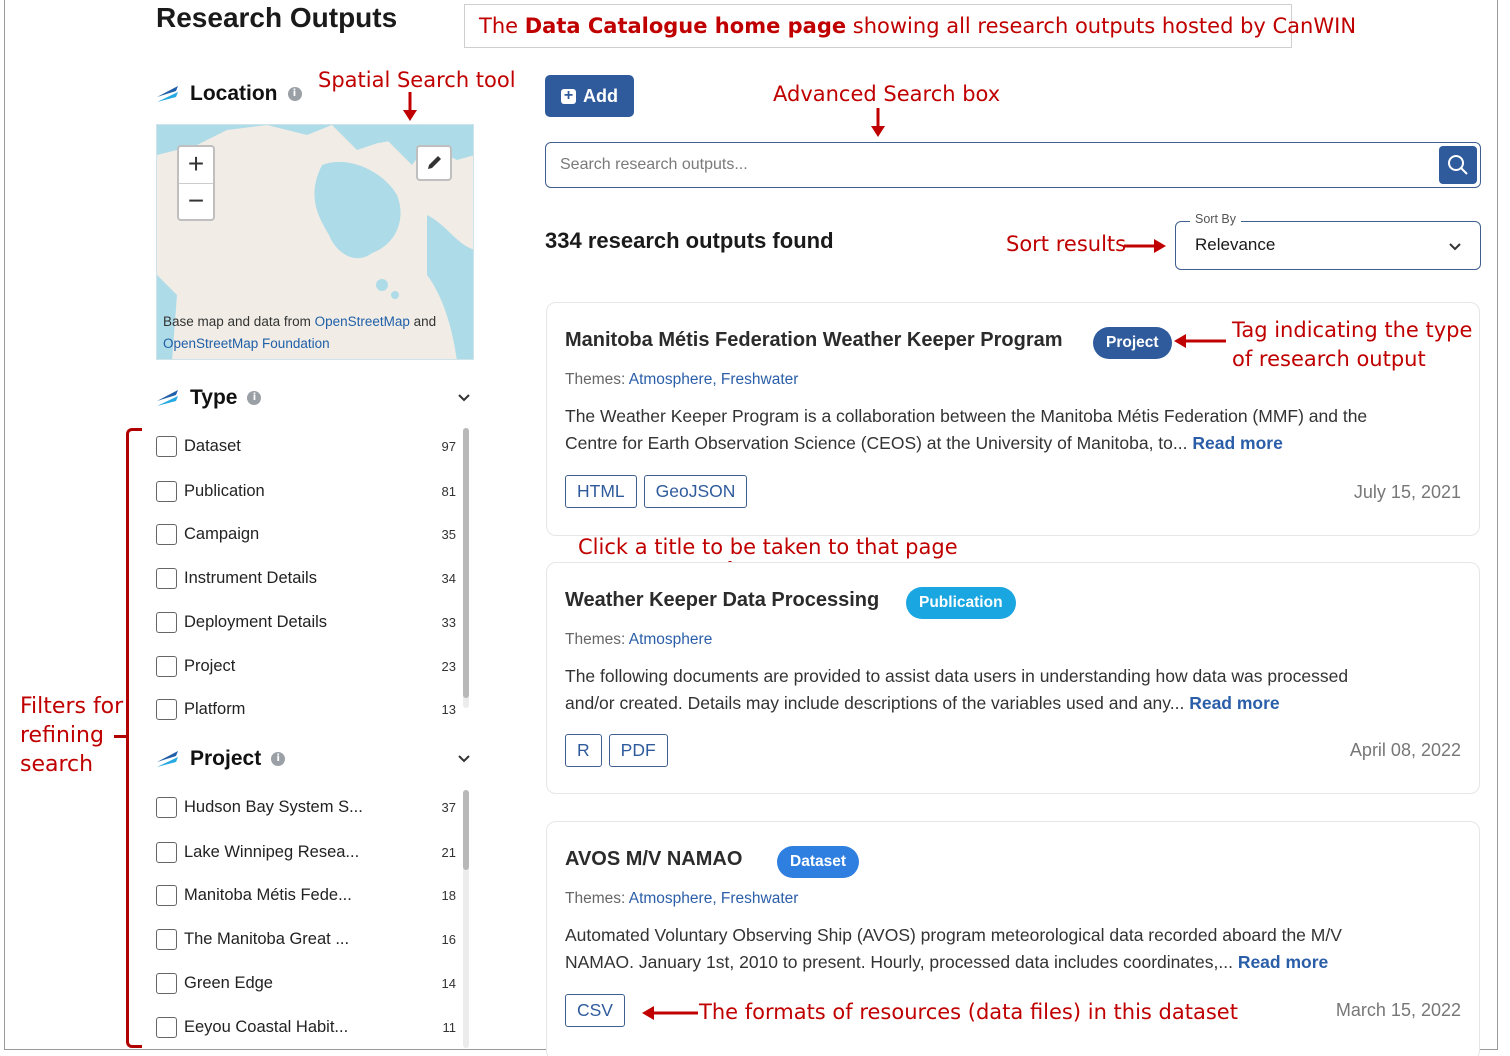 This screenshot has width=1510, height=1056. I want to click on filter-label: Publication, so click(224, 490).